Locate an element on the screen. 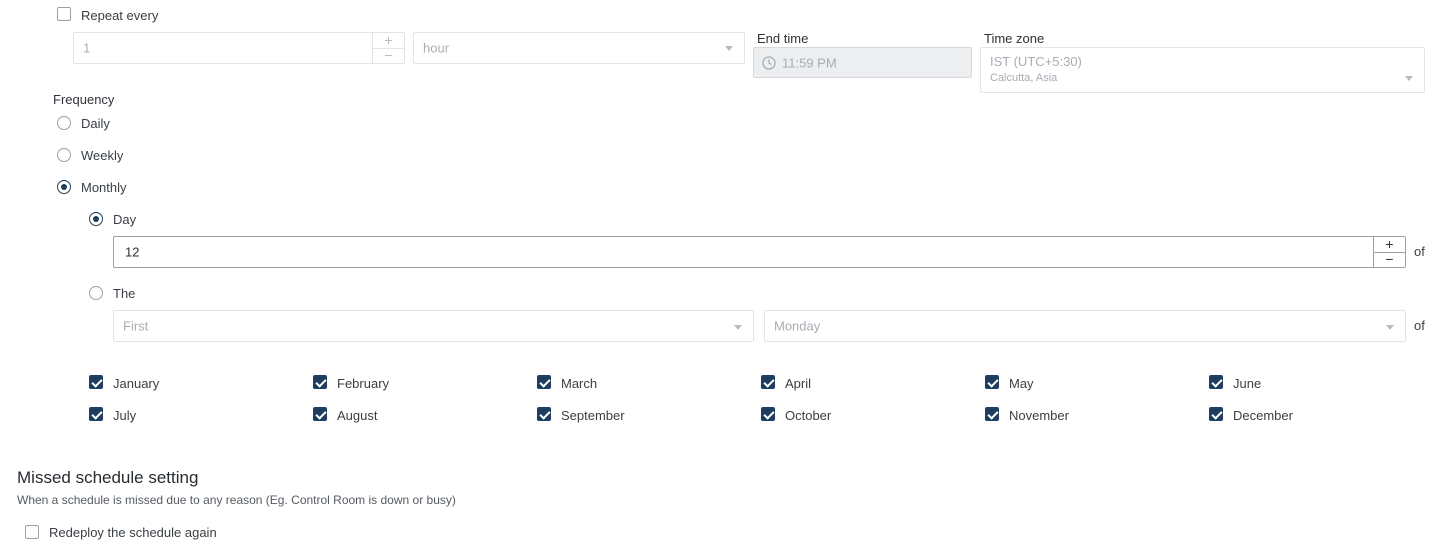  frequency-monthly-label: Monthly is located at coordinates (104, 187).